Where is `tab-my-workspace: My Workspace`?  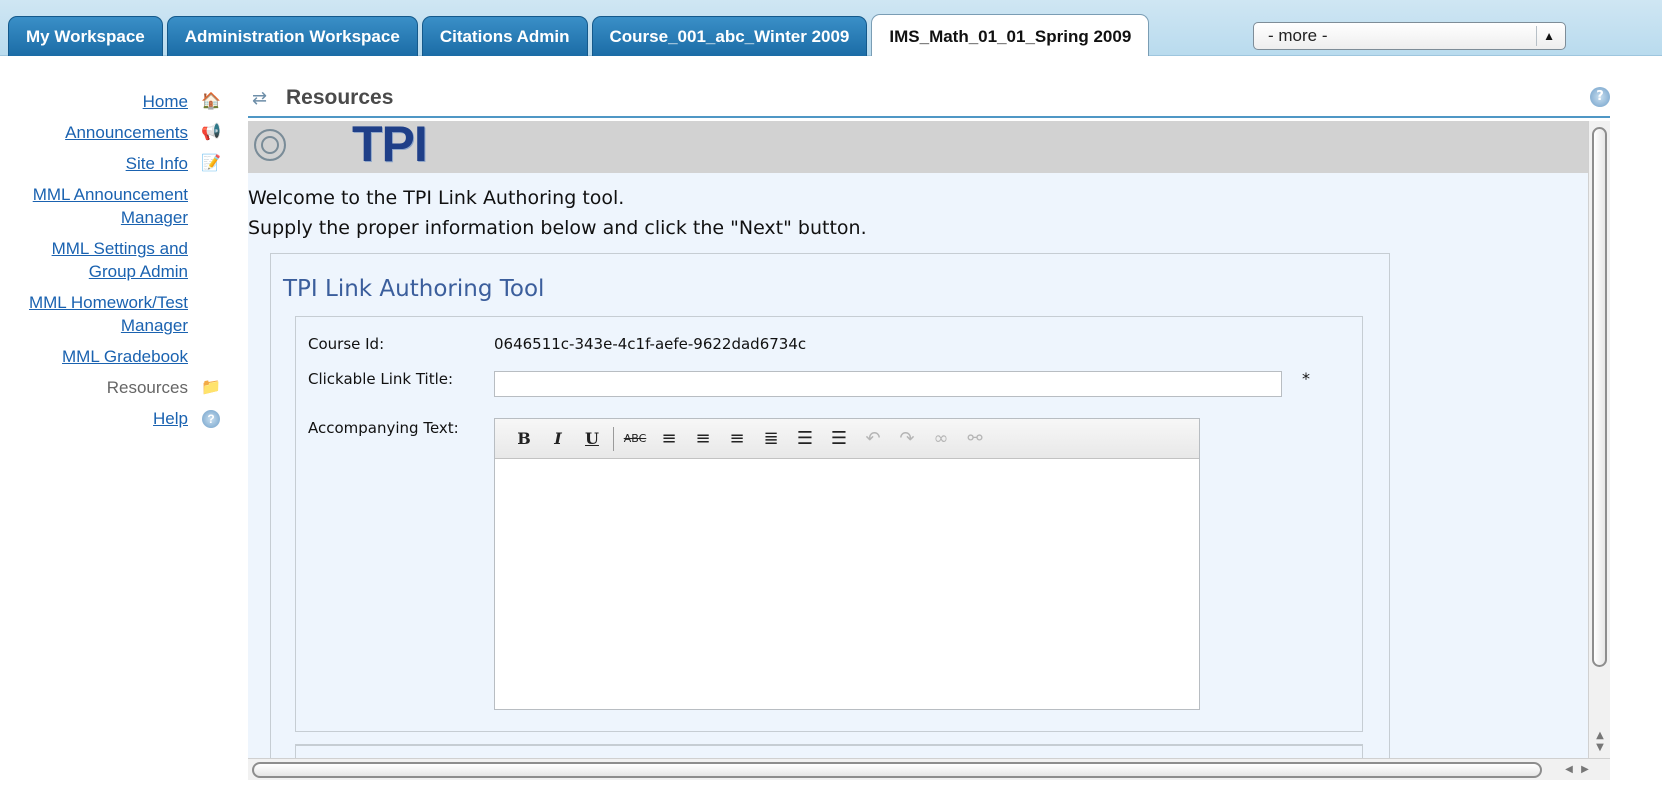
tab-my-workspace: My Workspace is located at coordinates (85, 36).